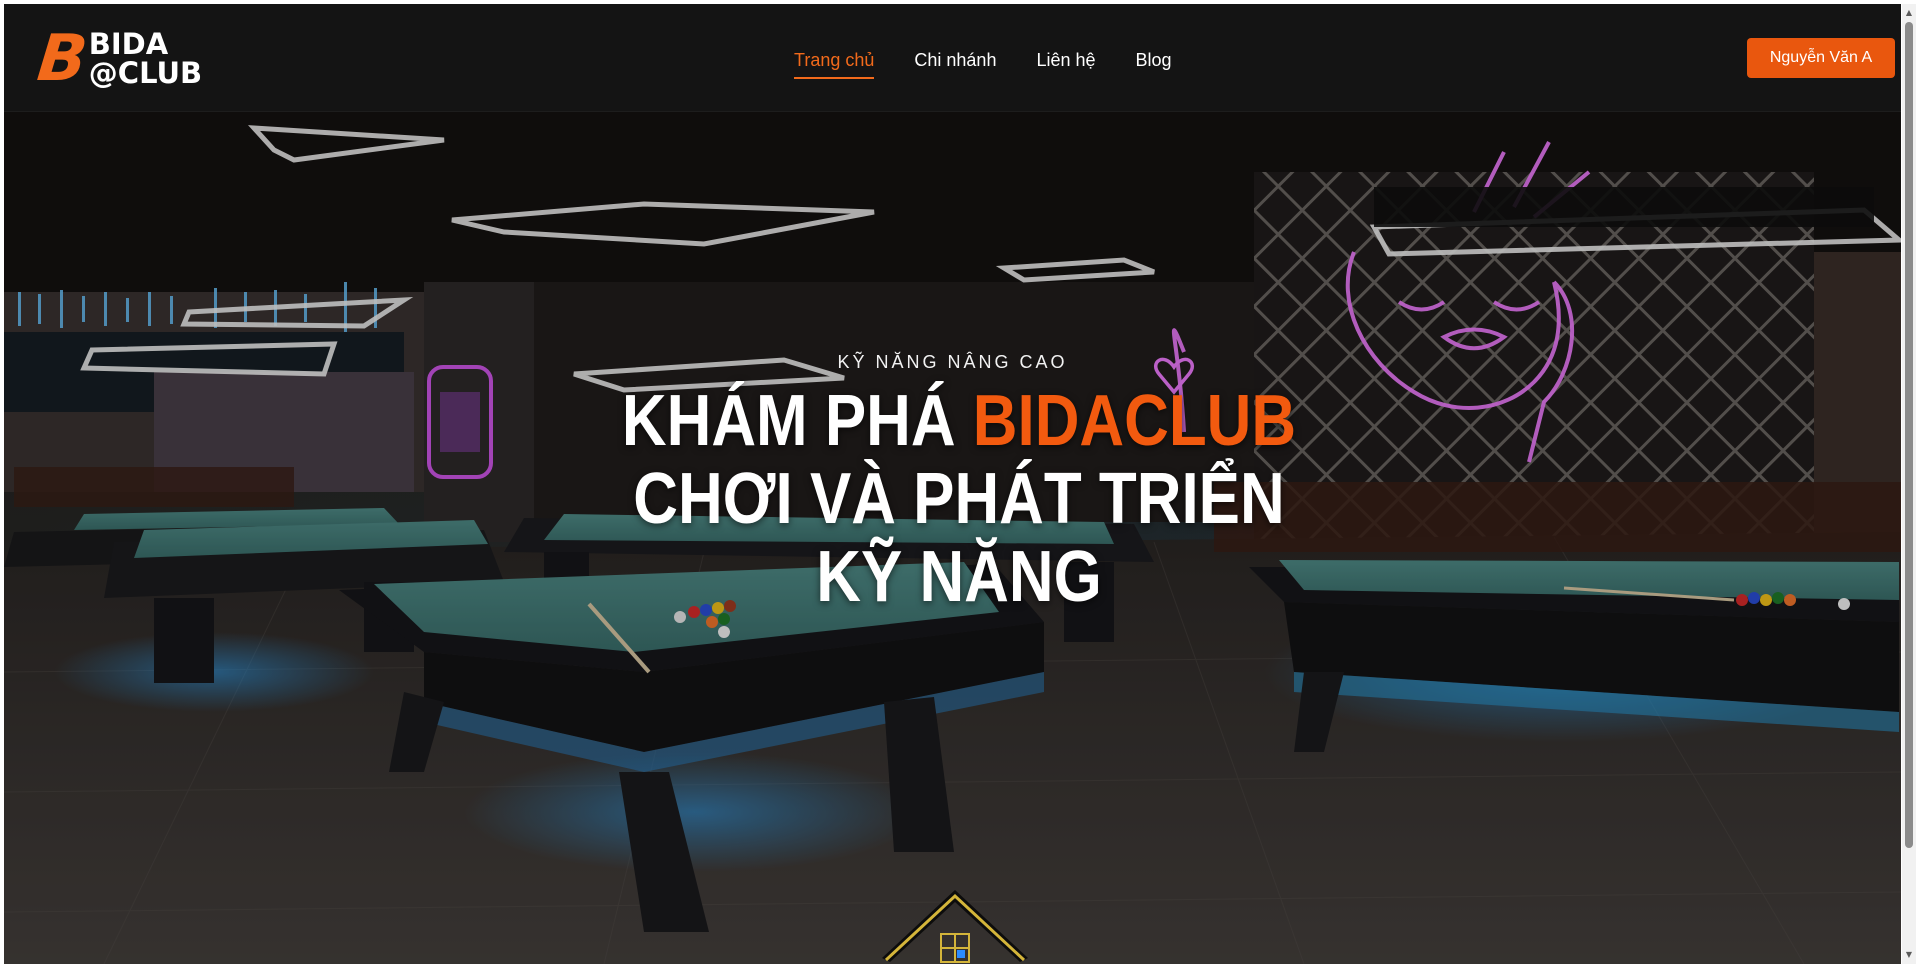 The width and height of the screenshot is (1920, 966). Describe the element at coordinates (955, 64) in the screenshot. I see `nav-item-branches: Chi nhánh` at that location.